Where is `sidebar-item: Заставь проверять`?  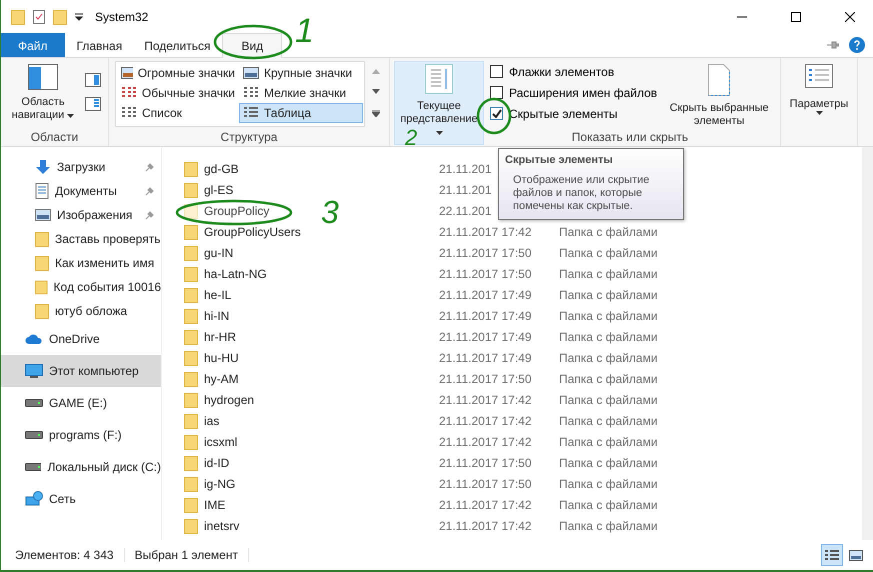
sidebar-item: Заставь проверять is located at coordinates (81, 239).